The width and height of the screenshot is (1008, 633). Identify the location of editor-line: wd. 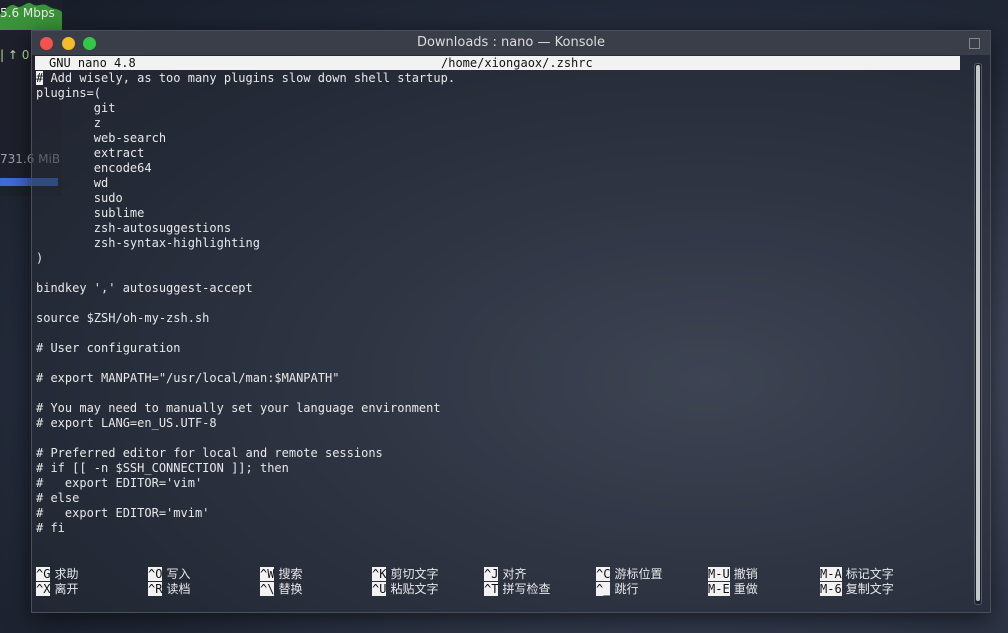
(72, 183).